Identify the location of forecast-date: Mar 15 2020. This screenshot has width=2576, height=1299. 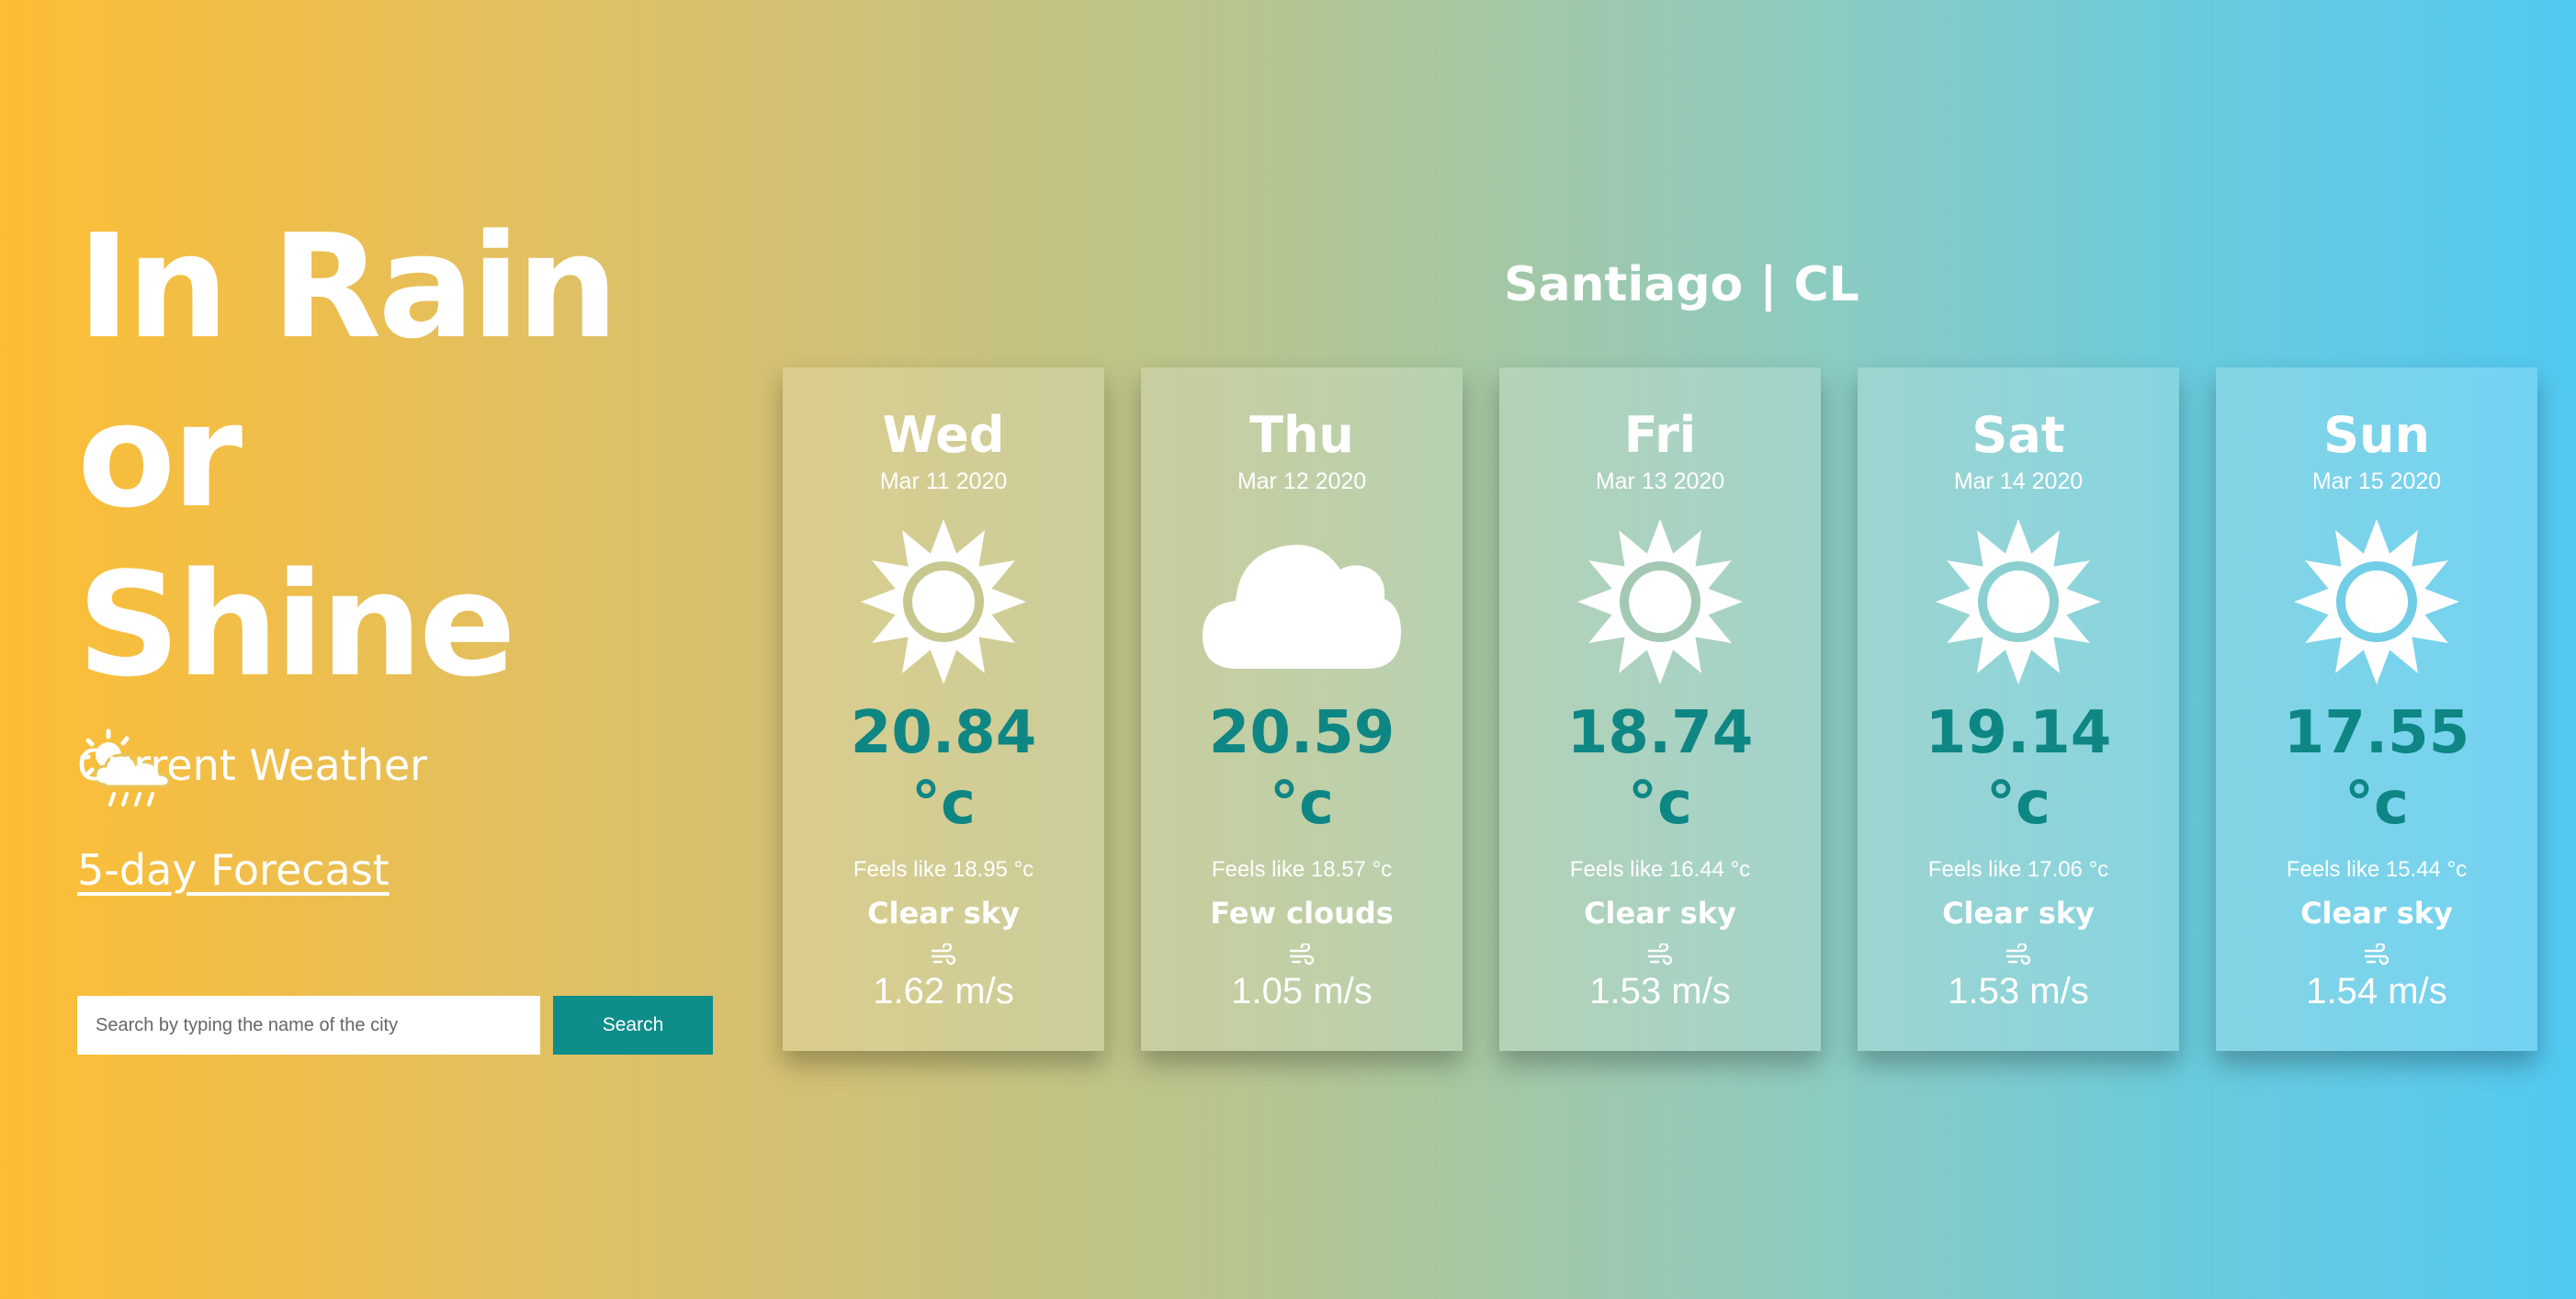
(2376, 482).